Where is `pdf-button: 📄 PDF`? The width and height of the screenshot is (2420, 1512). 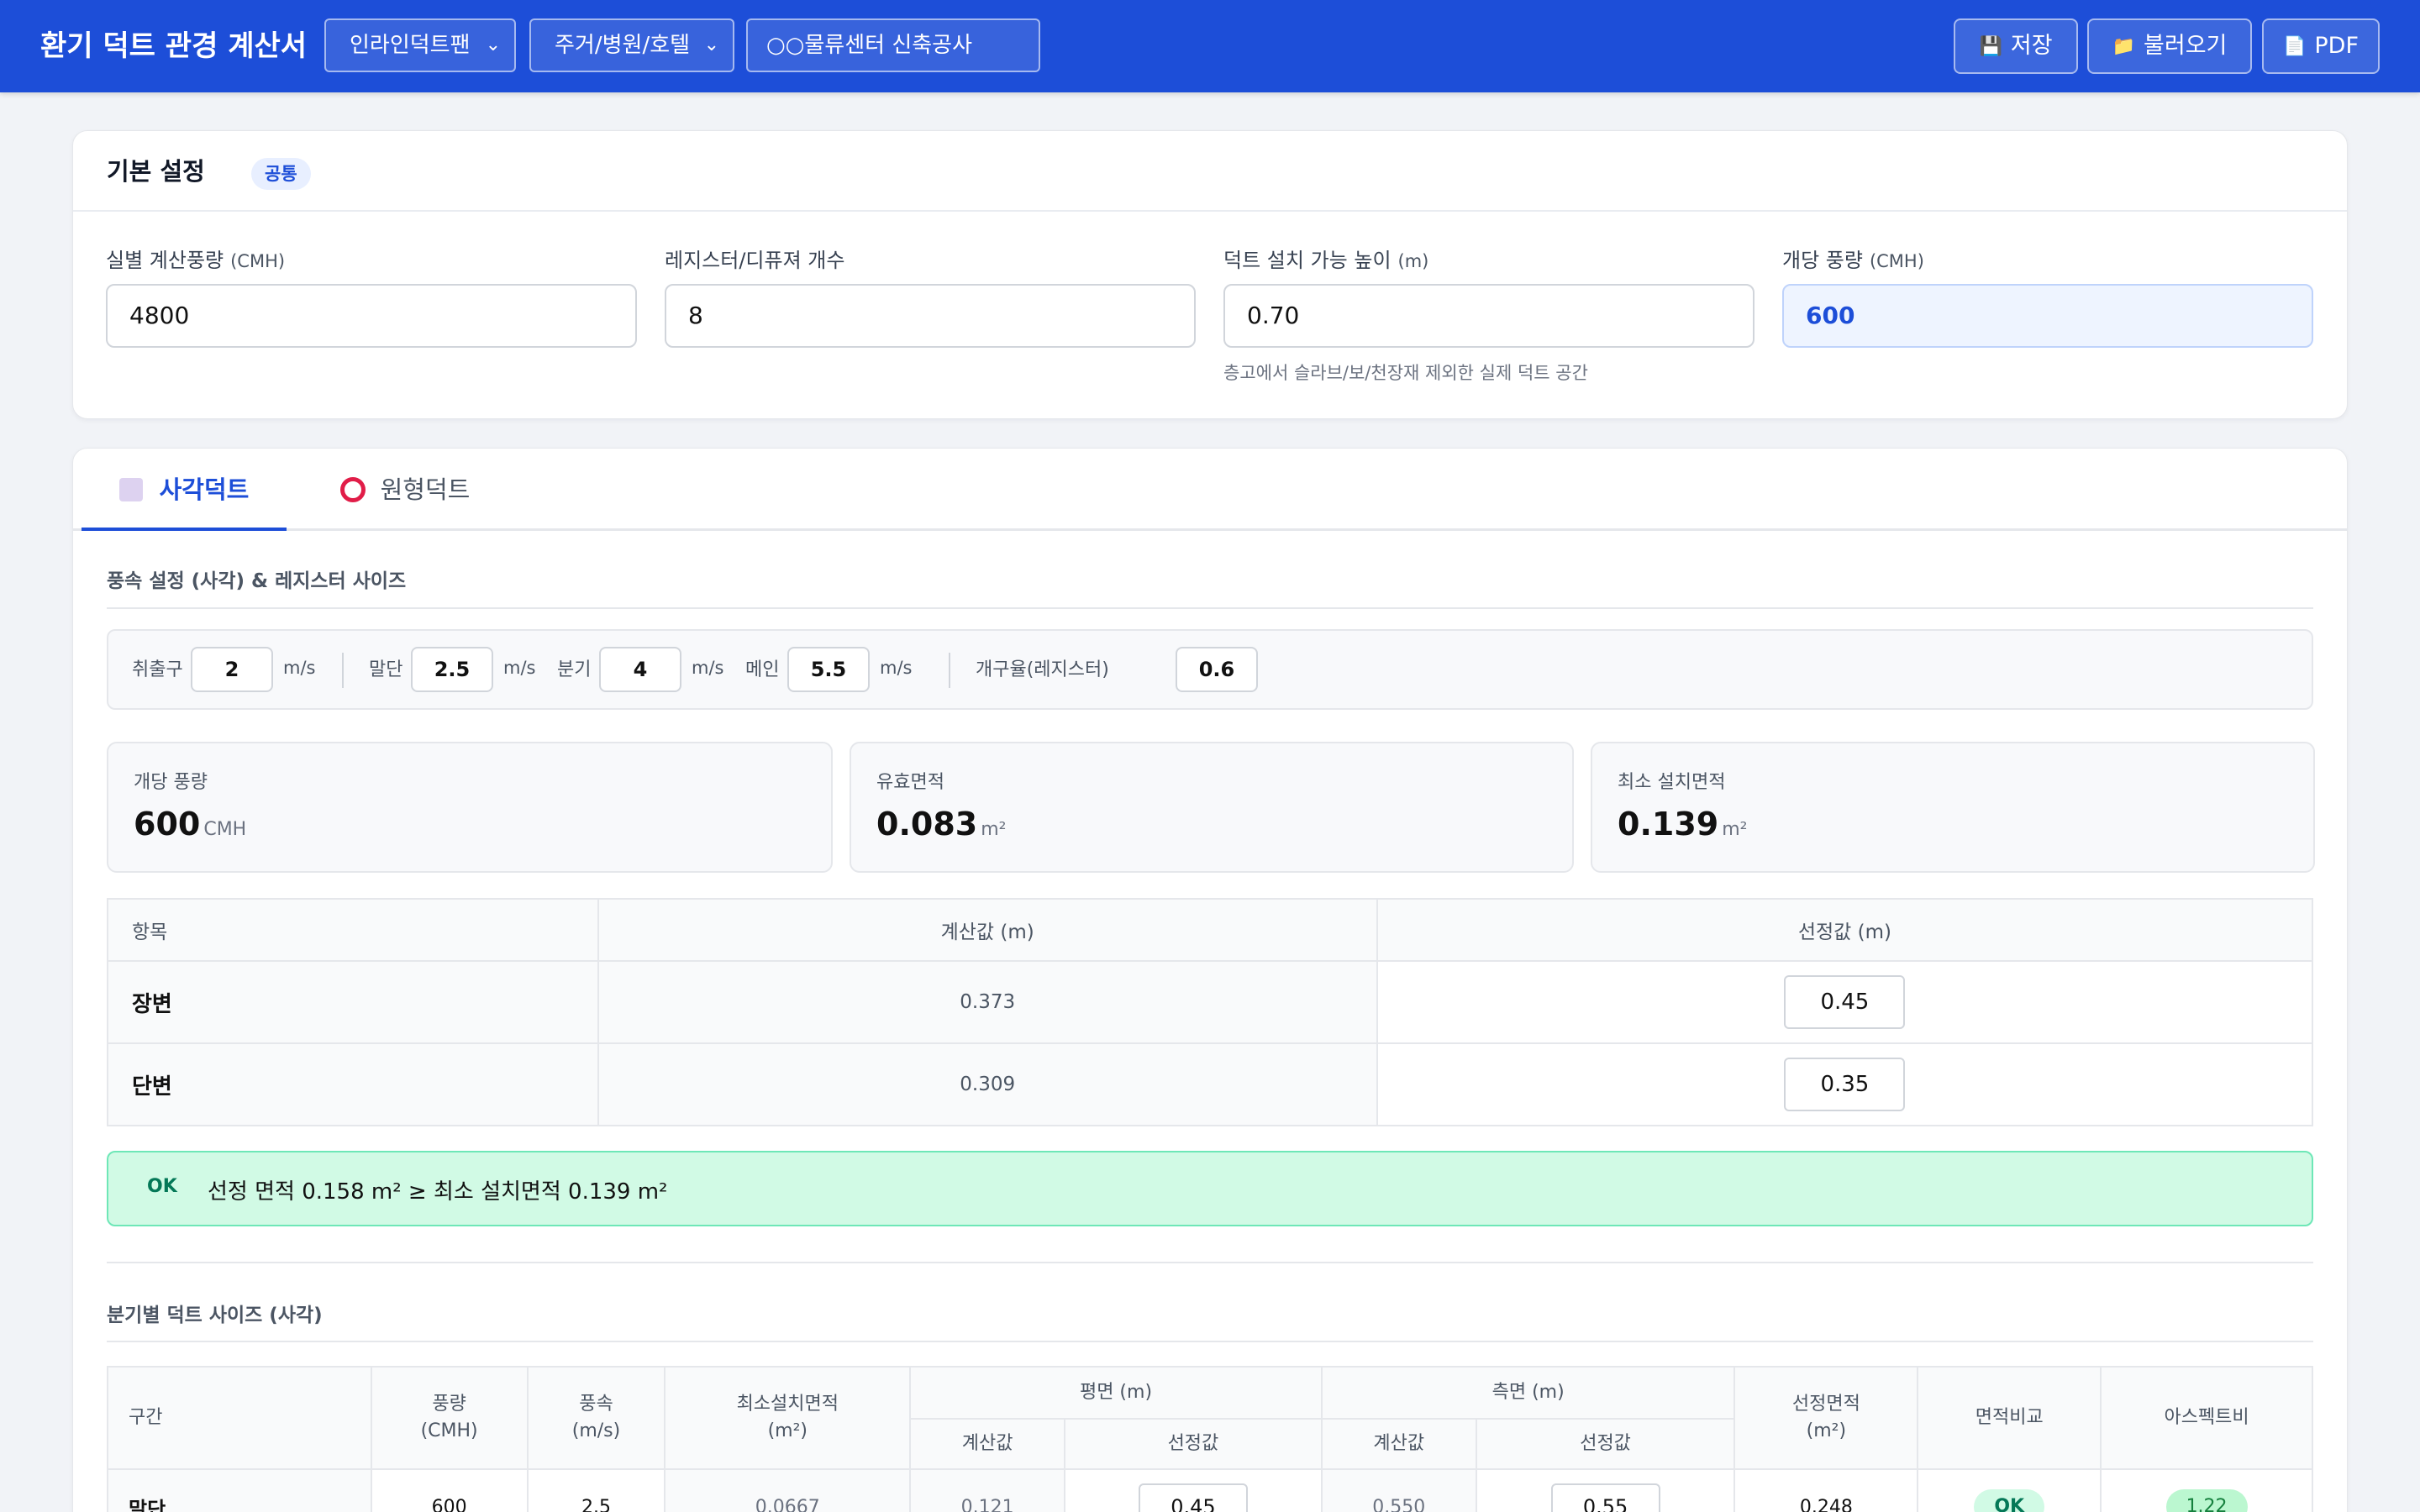
pdf-button: 📄 PDF is located at coordinates (2321, 46).